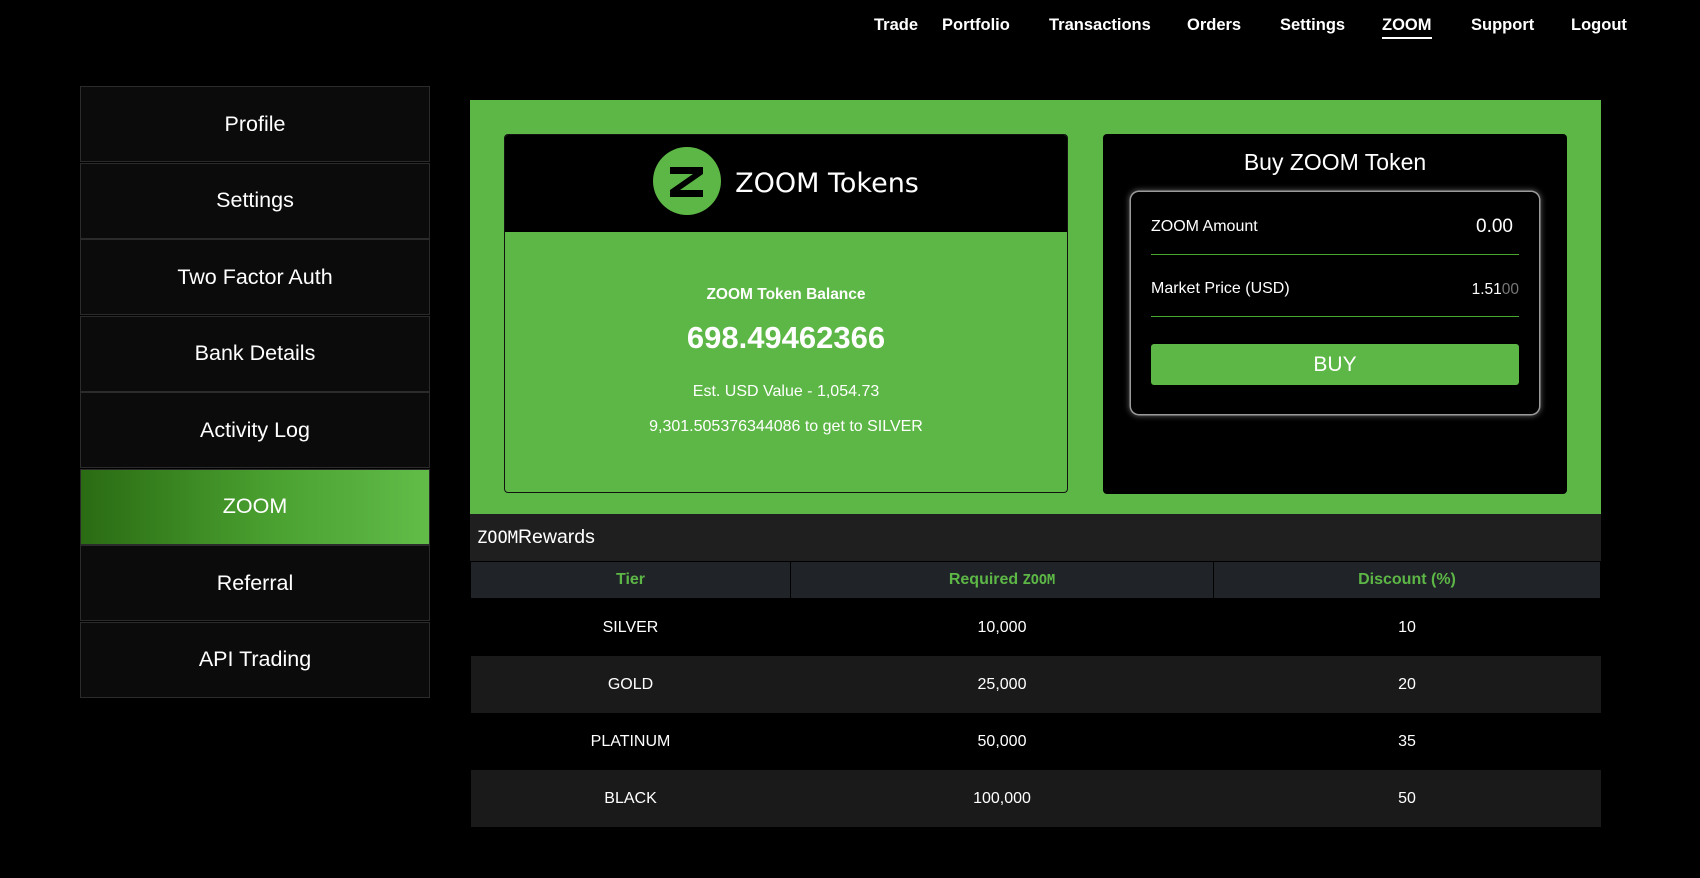 This screenshot has height=878, width=1700. I want to click on sidebar-item-zoom: ZOOM, so click(255, 506).